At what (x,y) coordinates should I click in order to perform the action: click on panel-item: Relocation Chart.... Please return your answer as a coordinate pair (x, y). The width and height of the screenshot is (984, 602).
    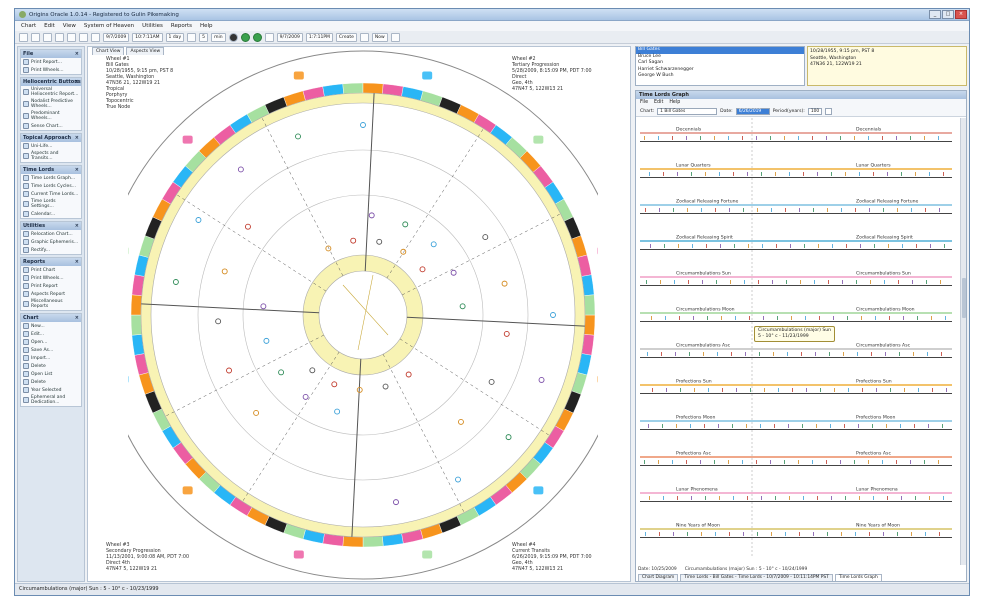
    Looking at the image, I should click on (51, 234).